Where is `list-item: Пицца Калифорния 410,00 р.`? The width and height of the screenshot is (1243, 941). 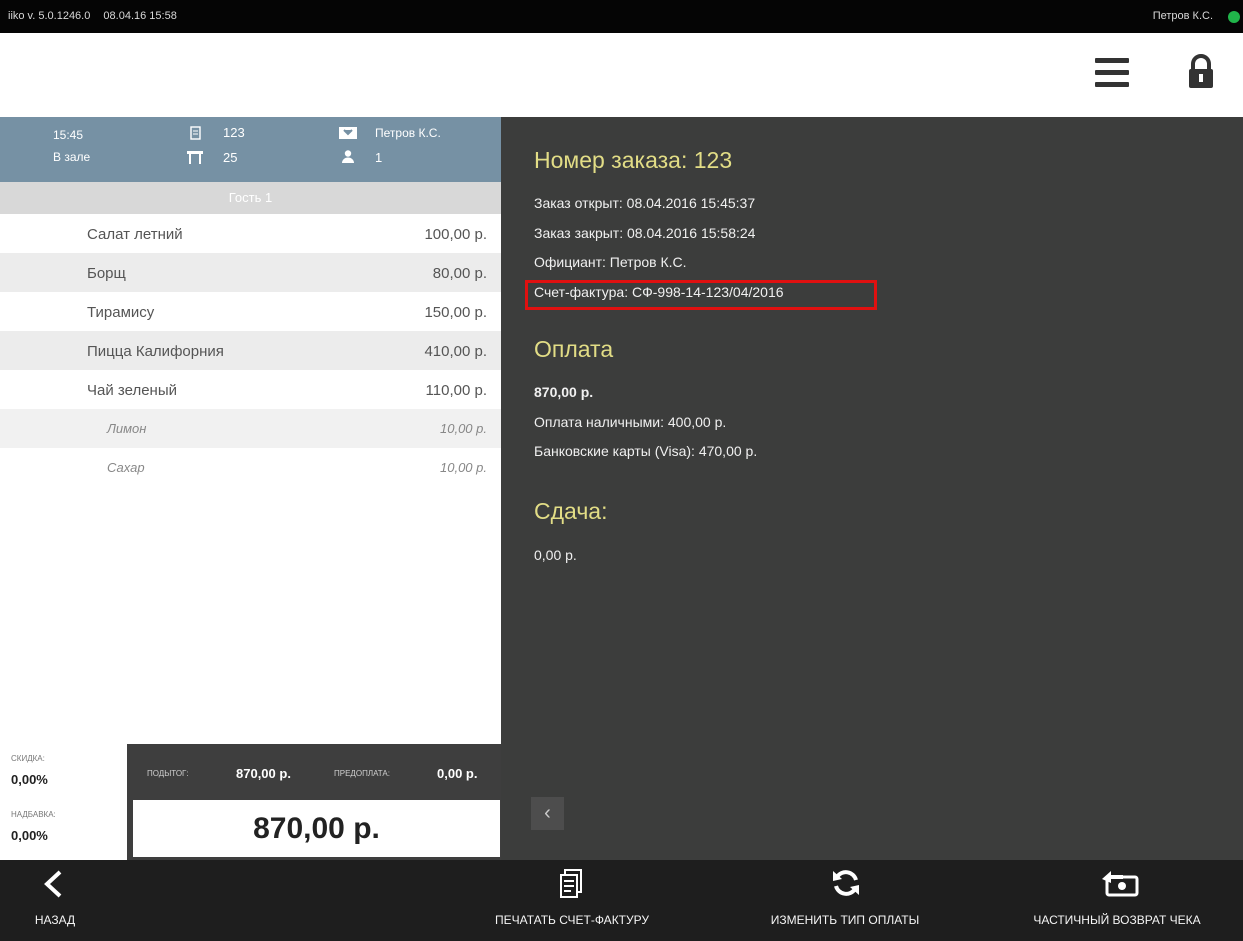
list-item: Пицца Калифорния 410,00 р. is located at coordinates (250, 350).